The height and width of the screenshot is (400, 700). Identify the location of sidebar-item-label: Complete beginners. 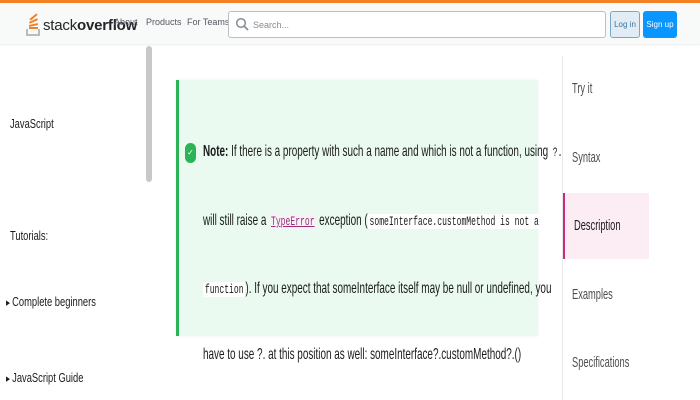
(54, 301).